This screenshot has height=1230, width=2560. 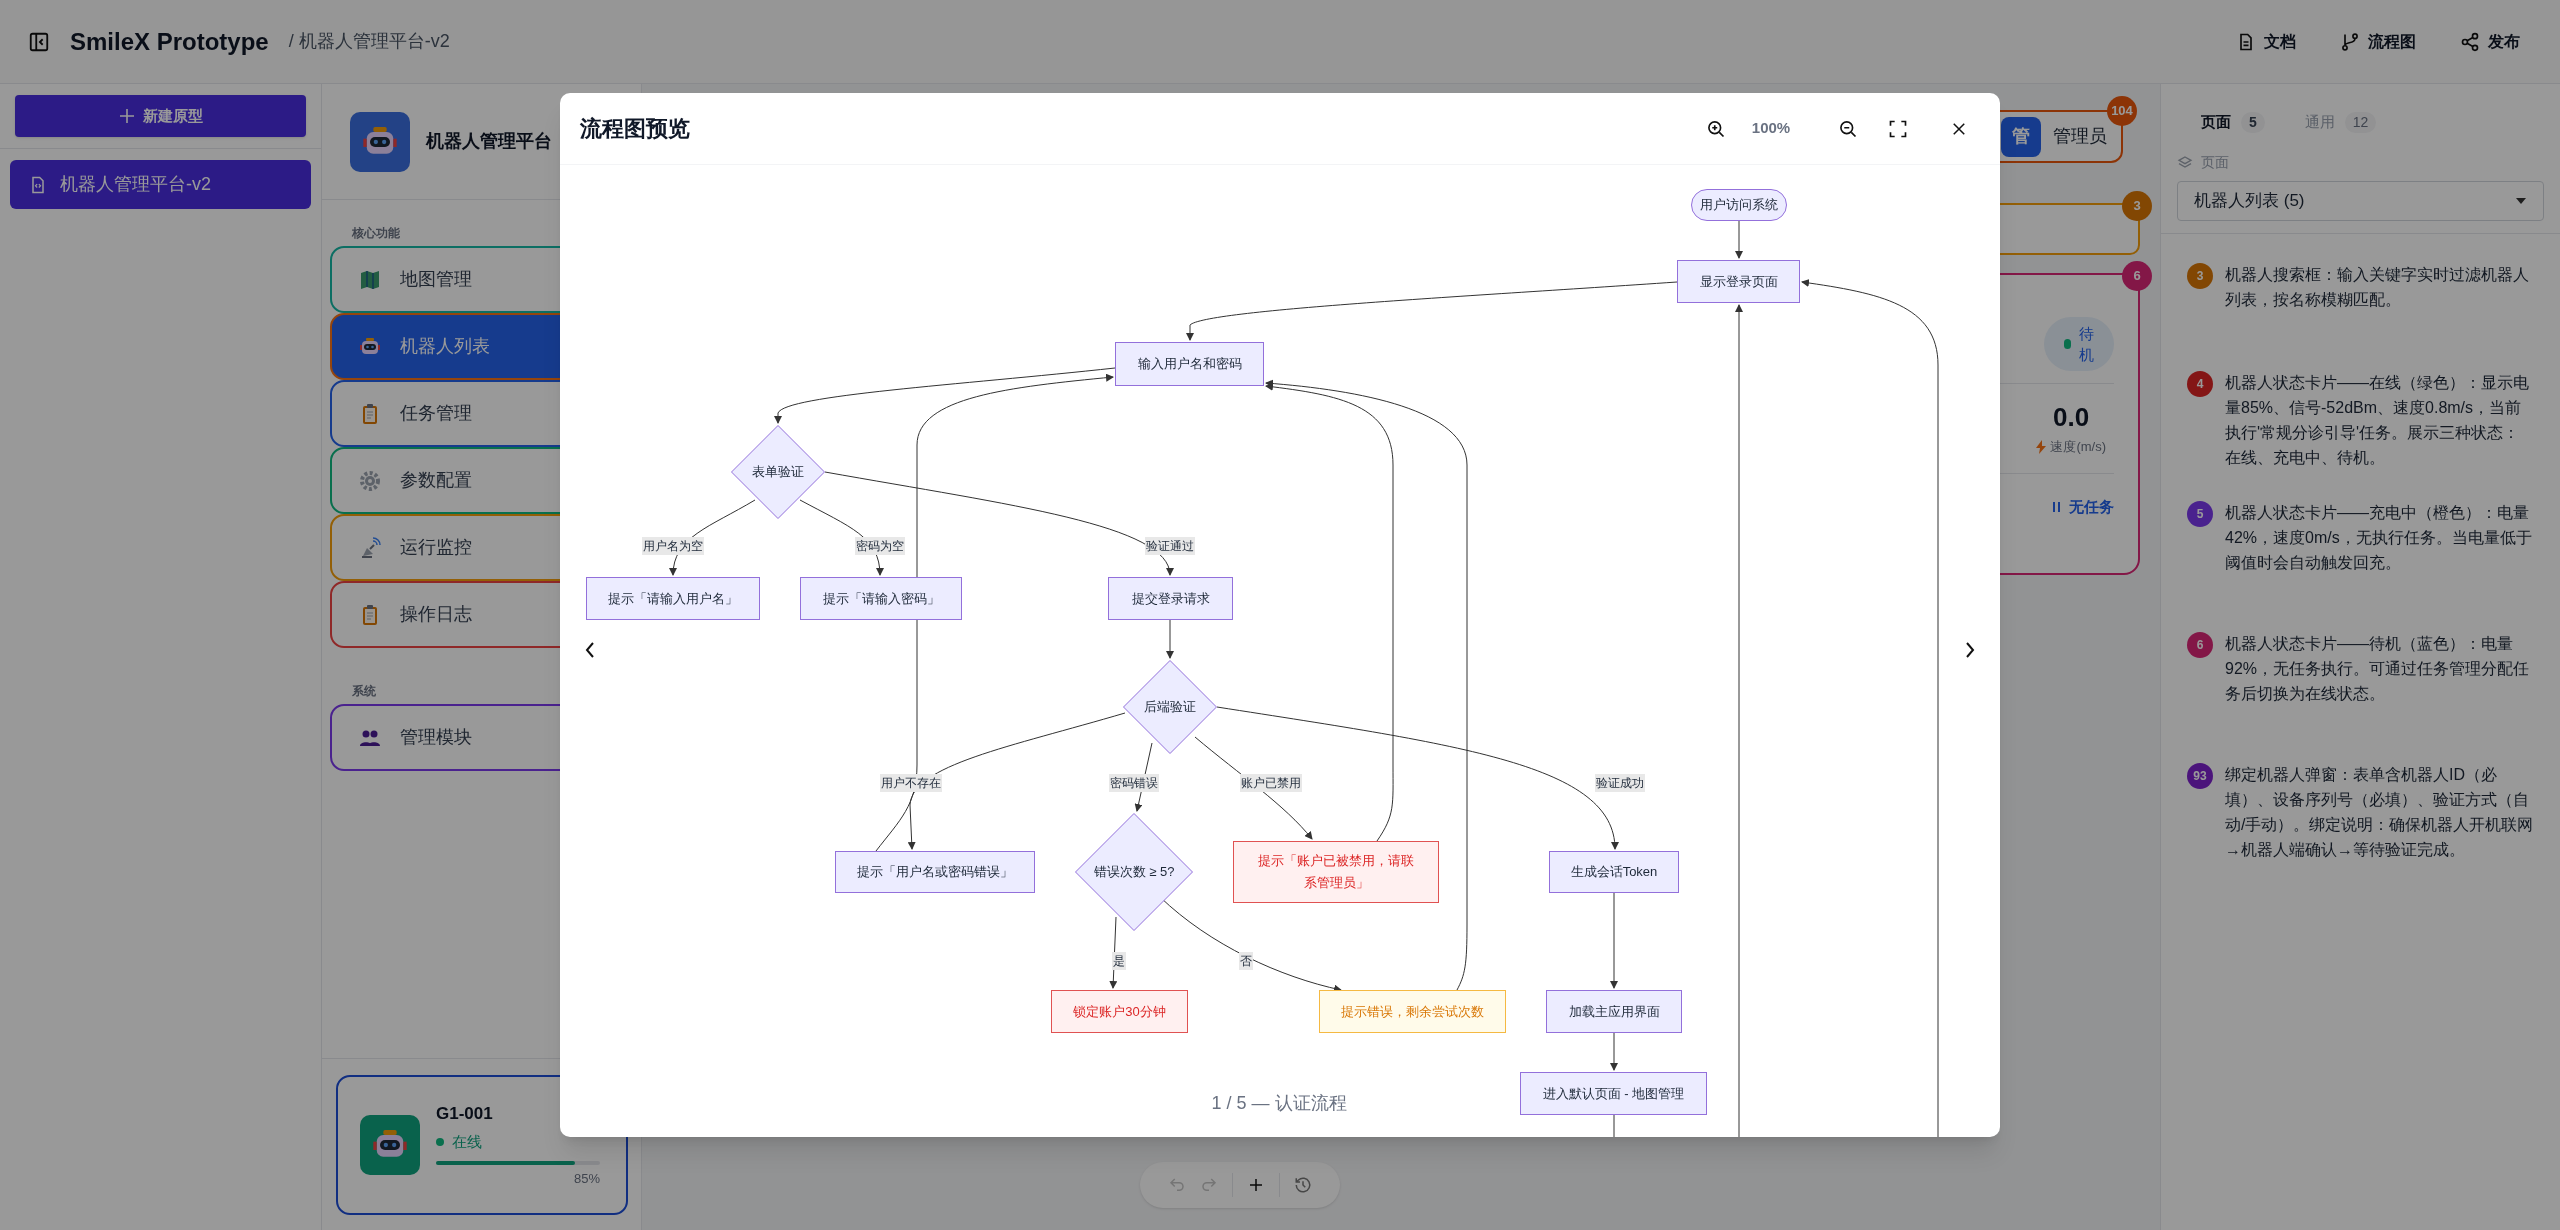 I want to click on speed-label: 速度(m/s), so click(x=2078, y=447).